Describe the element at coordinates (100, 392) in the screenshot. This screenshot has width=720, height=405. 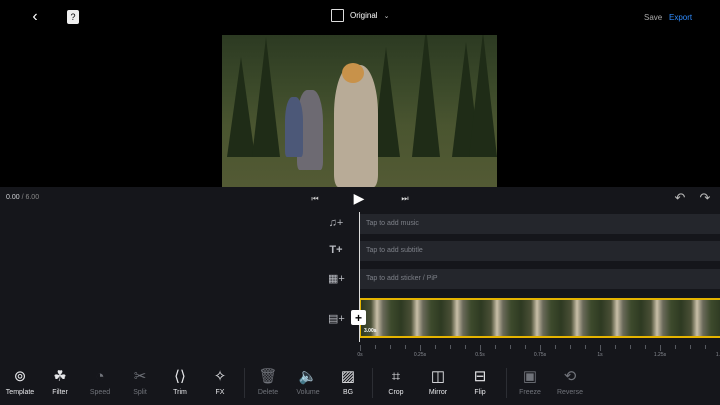
I see `tool-label: Speed` at that location.